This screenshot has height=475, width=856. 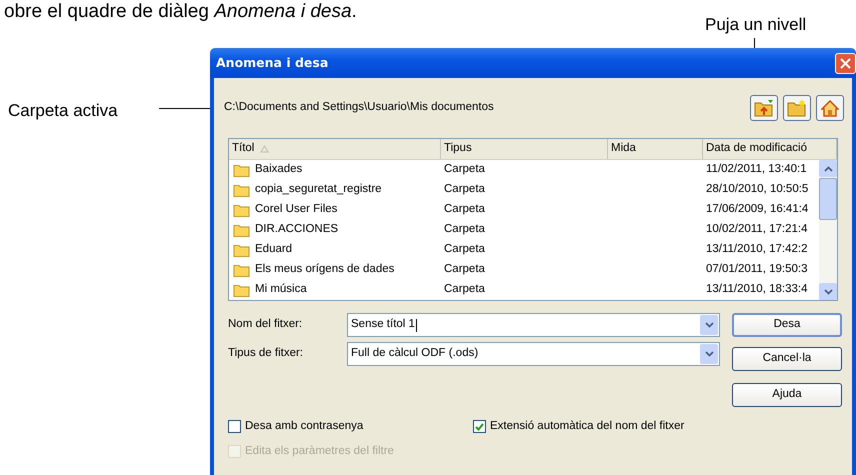 I want to click on body-text: obre el quadre de diàleg Anomena i desa., so click(x=180, y=12).